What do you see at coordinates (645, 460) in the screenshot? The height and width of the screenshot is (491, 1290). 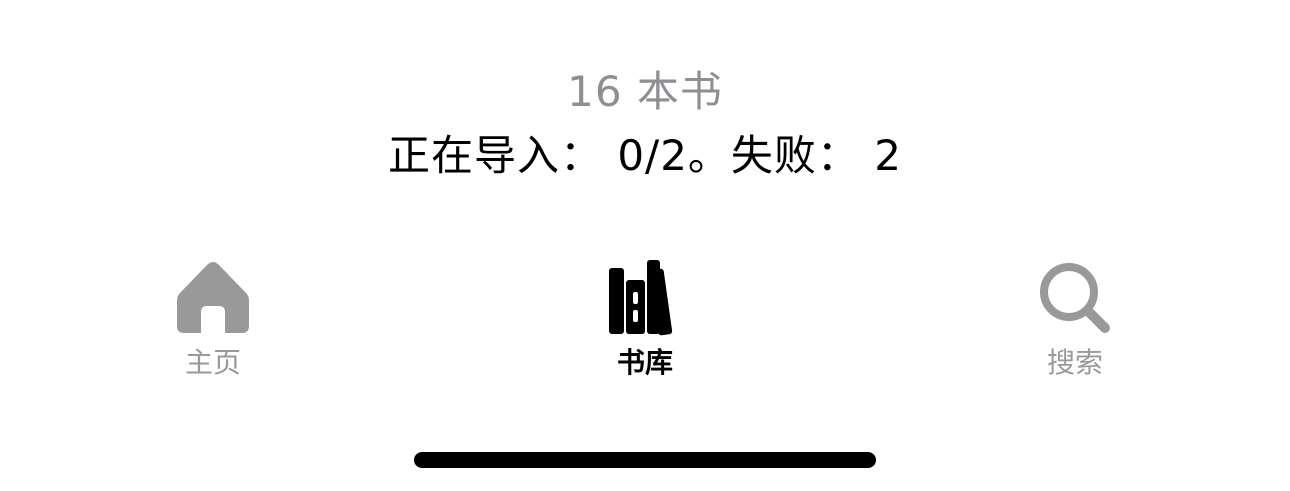 I see `home-indicator` at bounding box center [645, 460].